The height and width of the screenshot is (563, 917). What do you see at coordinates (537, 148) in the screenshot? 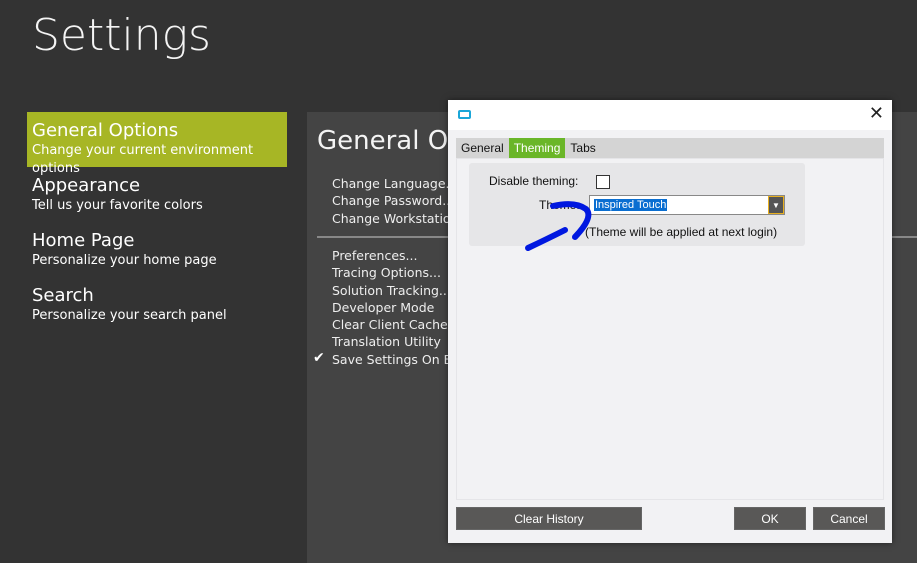
I see `tab-theming: Theming` at bounding box center [537, 148].